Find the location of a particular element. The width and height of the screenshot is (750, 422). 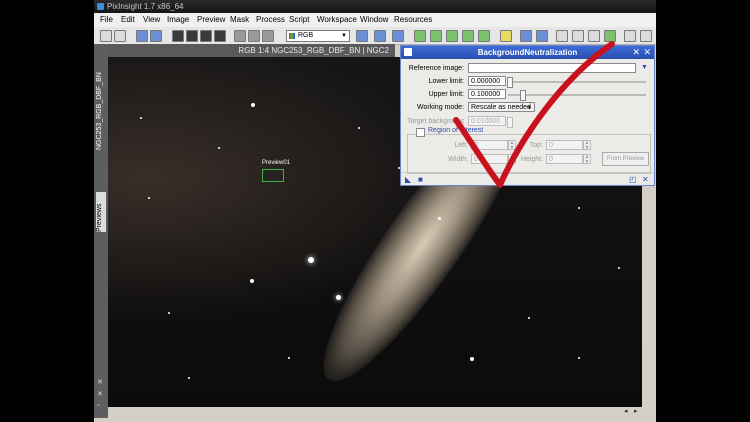

top-label: Top: is located at coordinates (536, 145).